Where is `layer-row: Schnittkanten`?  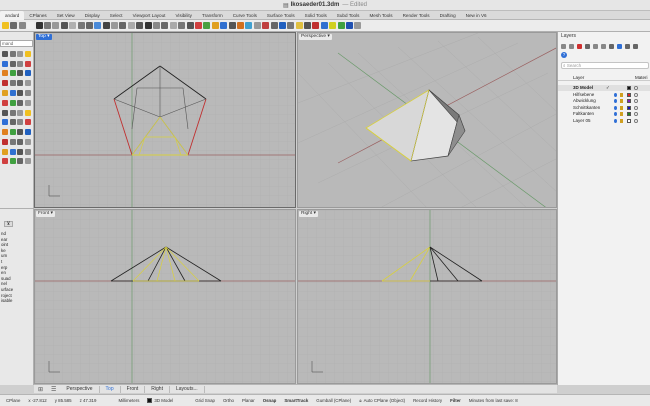 layer-row: Schnittkanten is located at coordinates (604, 108).